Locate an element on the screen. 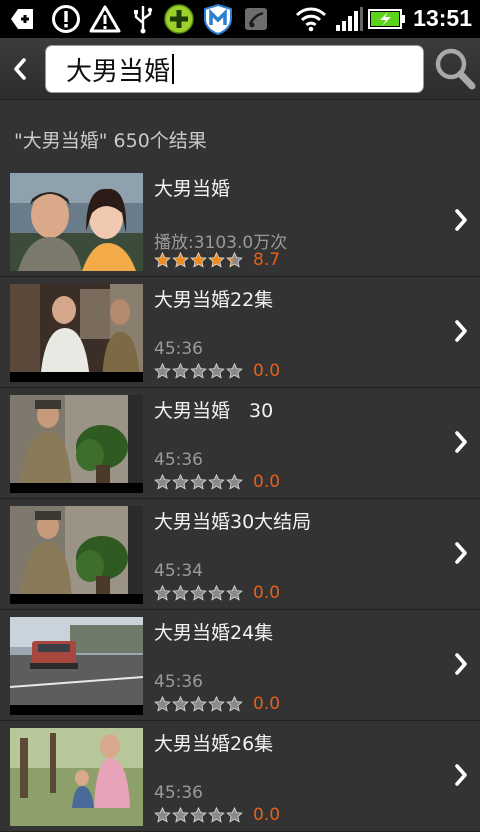  search-button is located at coordinates (455, 69).